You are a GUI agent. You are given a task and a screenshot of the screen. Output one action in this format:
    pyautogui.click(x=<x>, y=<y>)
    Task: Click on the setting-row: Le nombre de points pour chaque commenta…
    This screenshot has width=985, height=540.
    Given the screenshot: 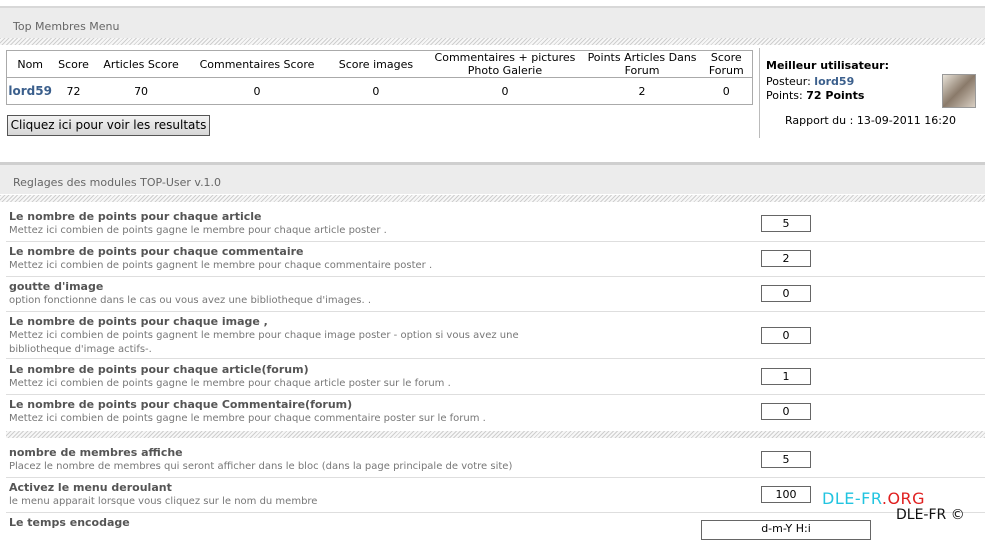 What is the action you would take?
    pyautogui.click(x=495, y=260)
    